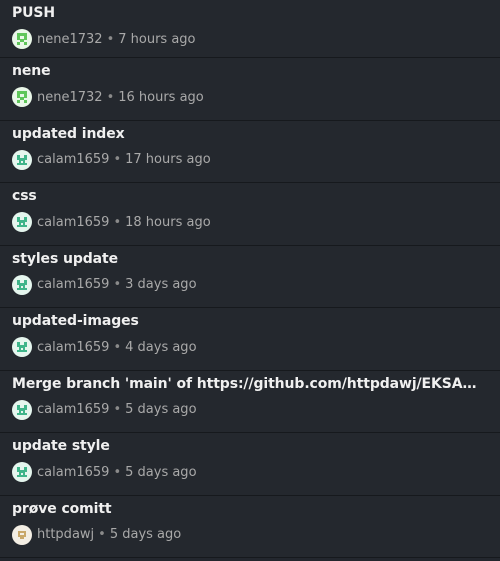 This screenshot has height=561, width=500. I want to click on commit-meta: nene1732 • 7 hours ago, so click(250, 39).